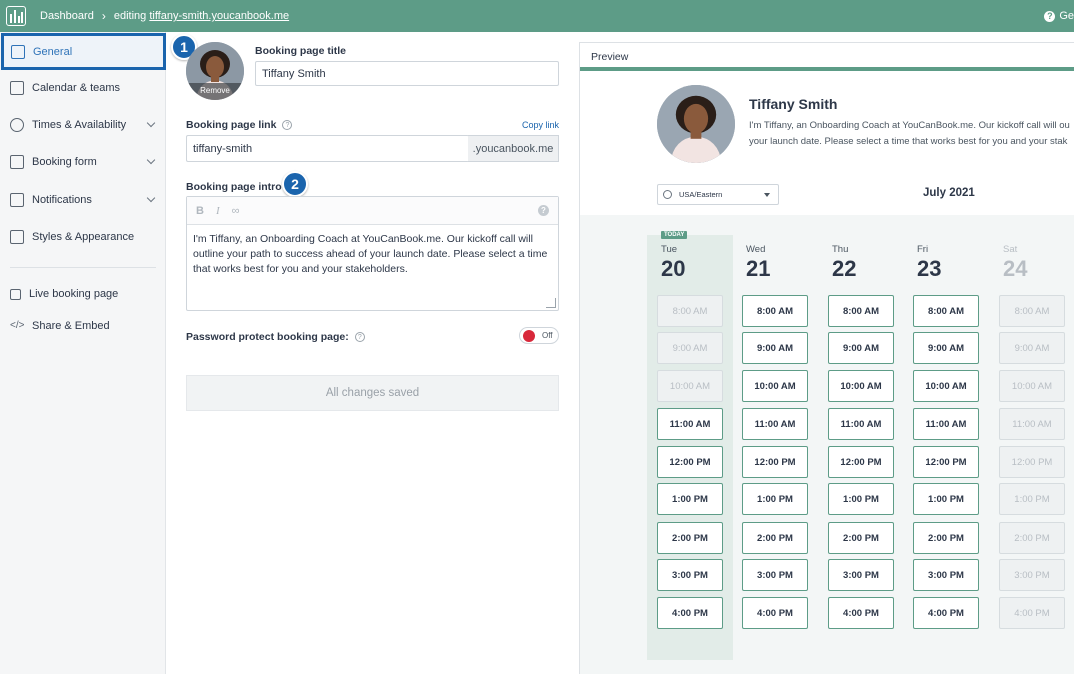  What do you see at coordinates (53, 51) in the screenshot?
I see `sidebar-item-label: General` at bounding box center [53, 51].